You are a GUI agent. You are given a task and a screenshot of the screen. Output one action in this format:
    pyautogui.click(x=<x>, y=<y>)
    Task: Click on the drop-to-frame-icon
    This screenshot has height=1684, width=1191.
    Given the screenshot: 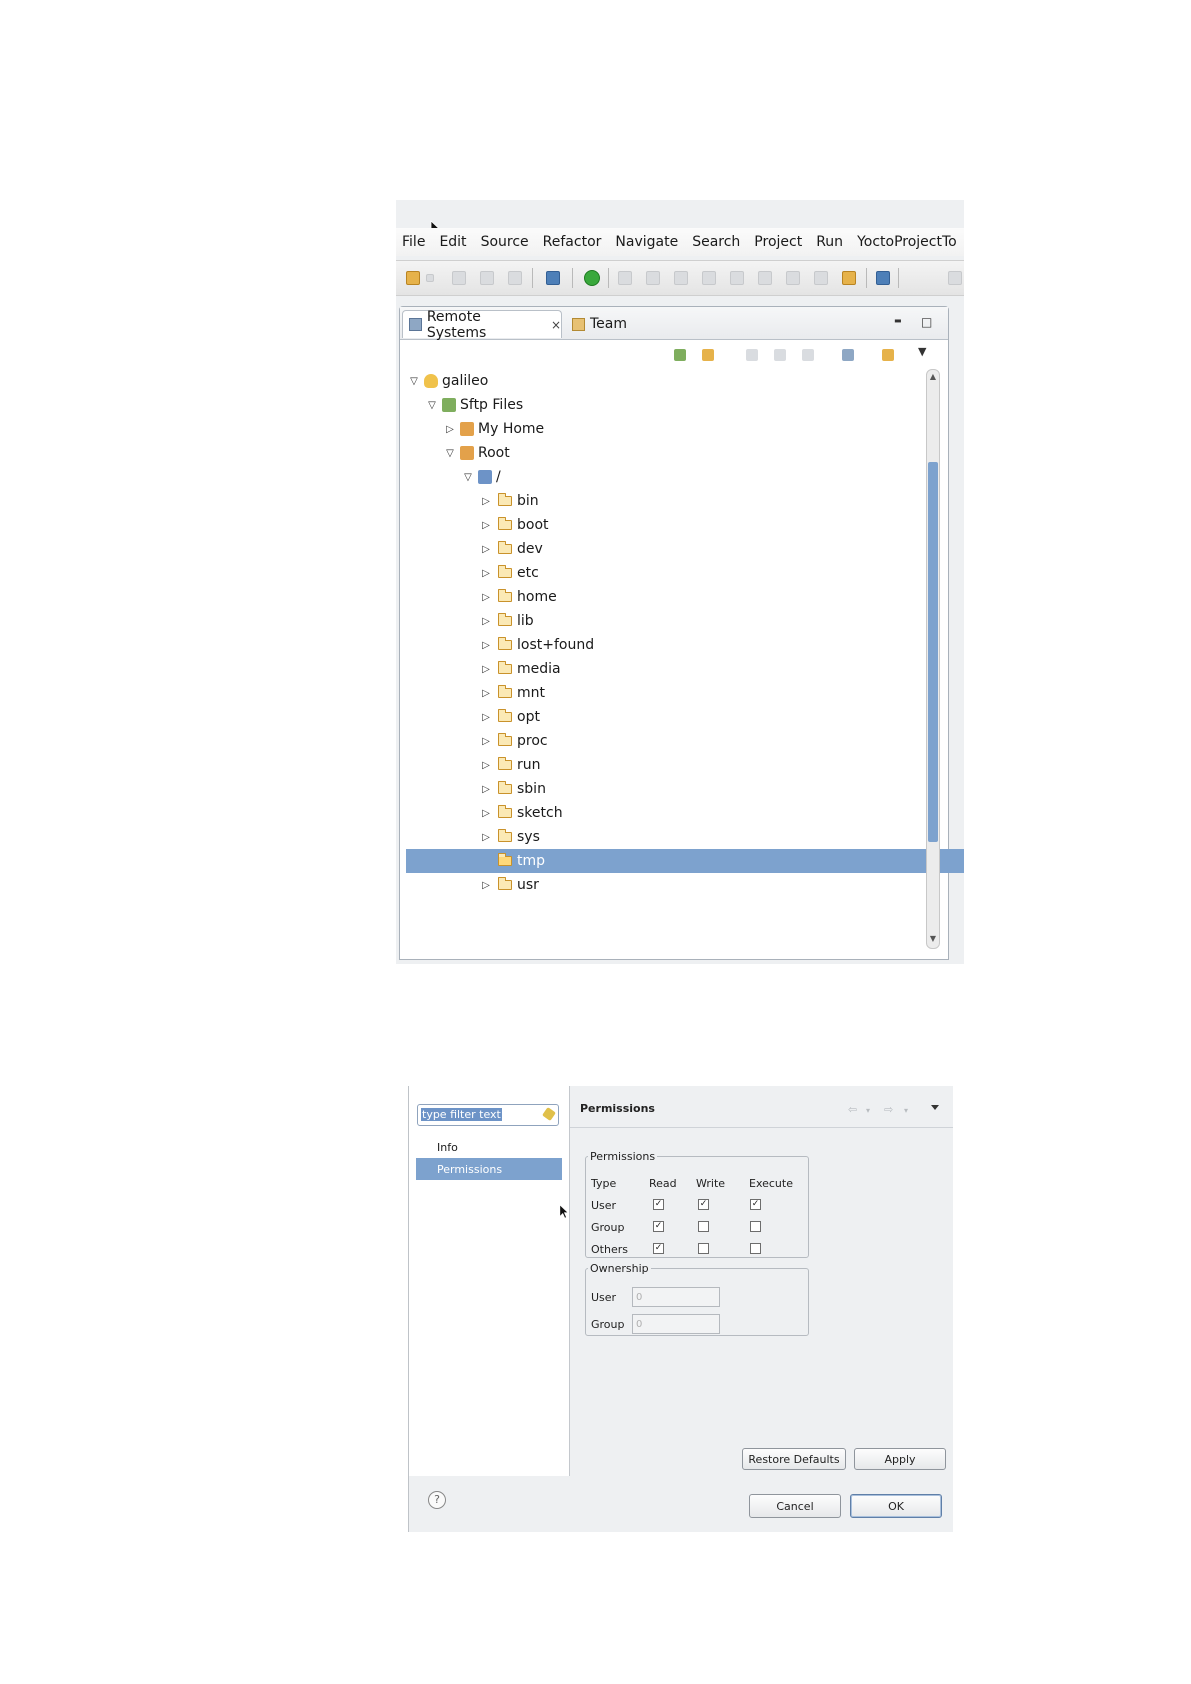 What is the action you would take?
    pyautogui.click(x=821, y=278)
    